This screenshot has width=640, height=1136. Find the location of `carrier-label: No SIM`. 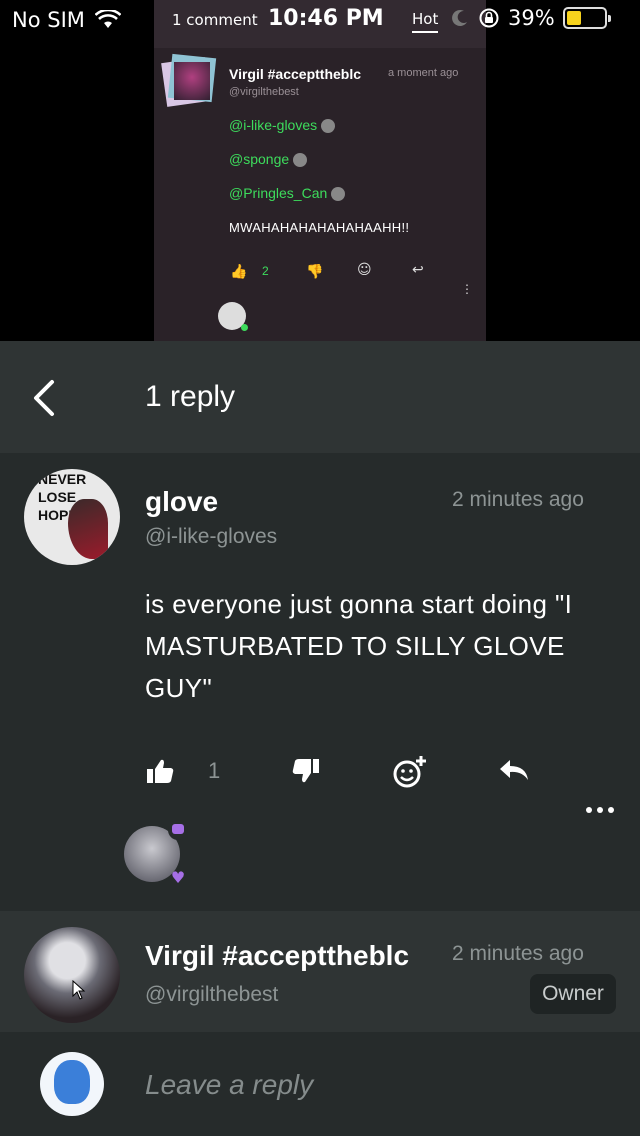

carrier-label: No SIM is located at coordinates (48, 20).